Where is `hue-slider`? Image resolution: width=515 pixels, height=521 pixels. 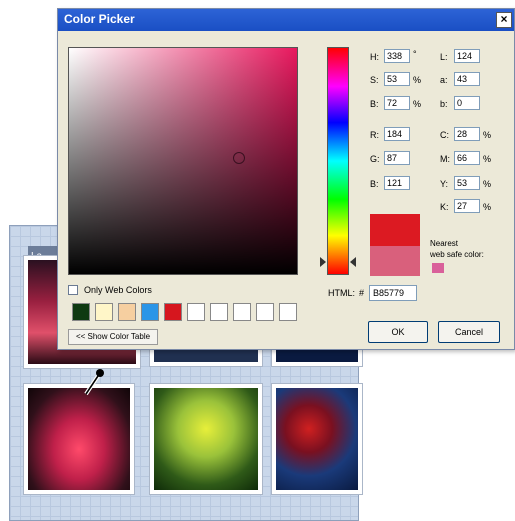
hue-slider is located at coordinates (338, 161).